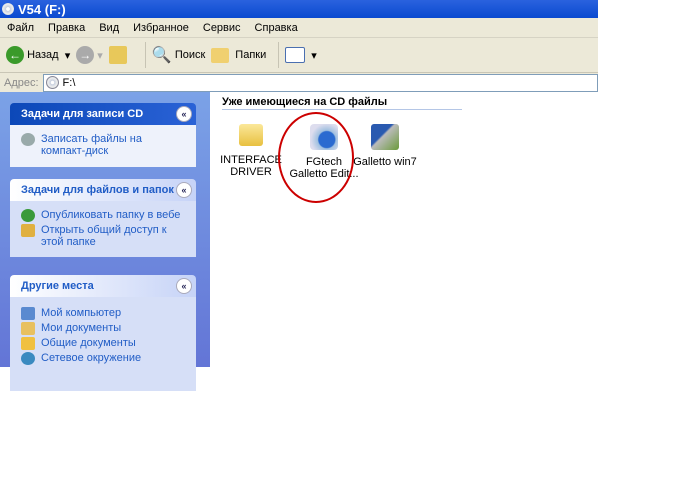  Describe the element at coordinates (57, 286) in the screenshot. I see `panel-title: Другие места` at that location.